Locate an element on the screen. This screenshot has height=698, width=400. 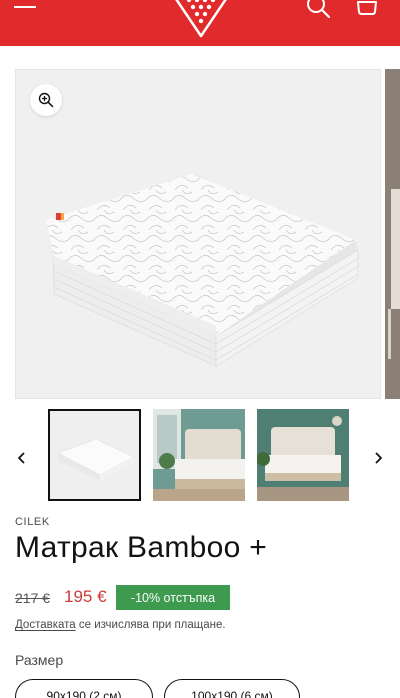
size-option-1: 90х190 (2 см) is located at coordinates (84, 688).